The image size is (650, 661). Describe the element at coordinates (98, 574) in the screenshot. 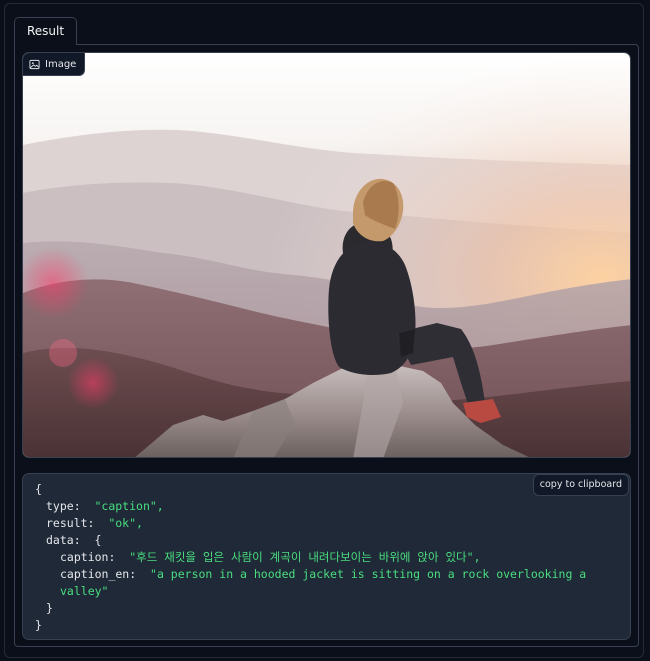

I see `json-key-caption-en: caption_en:` at that location.